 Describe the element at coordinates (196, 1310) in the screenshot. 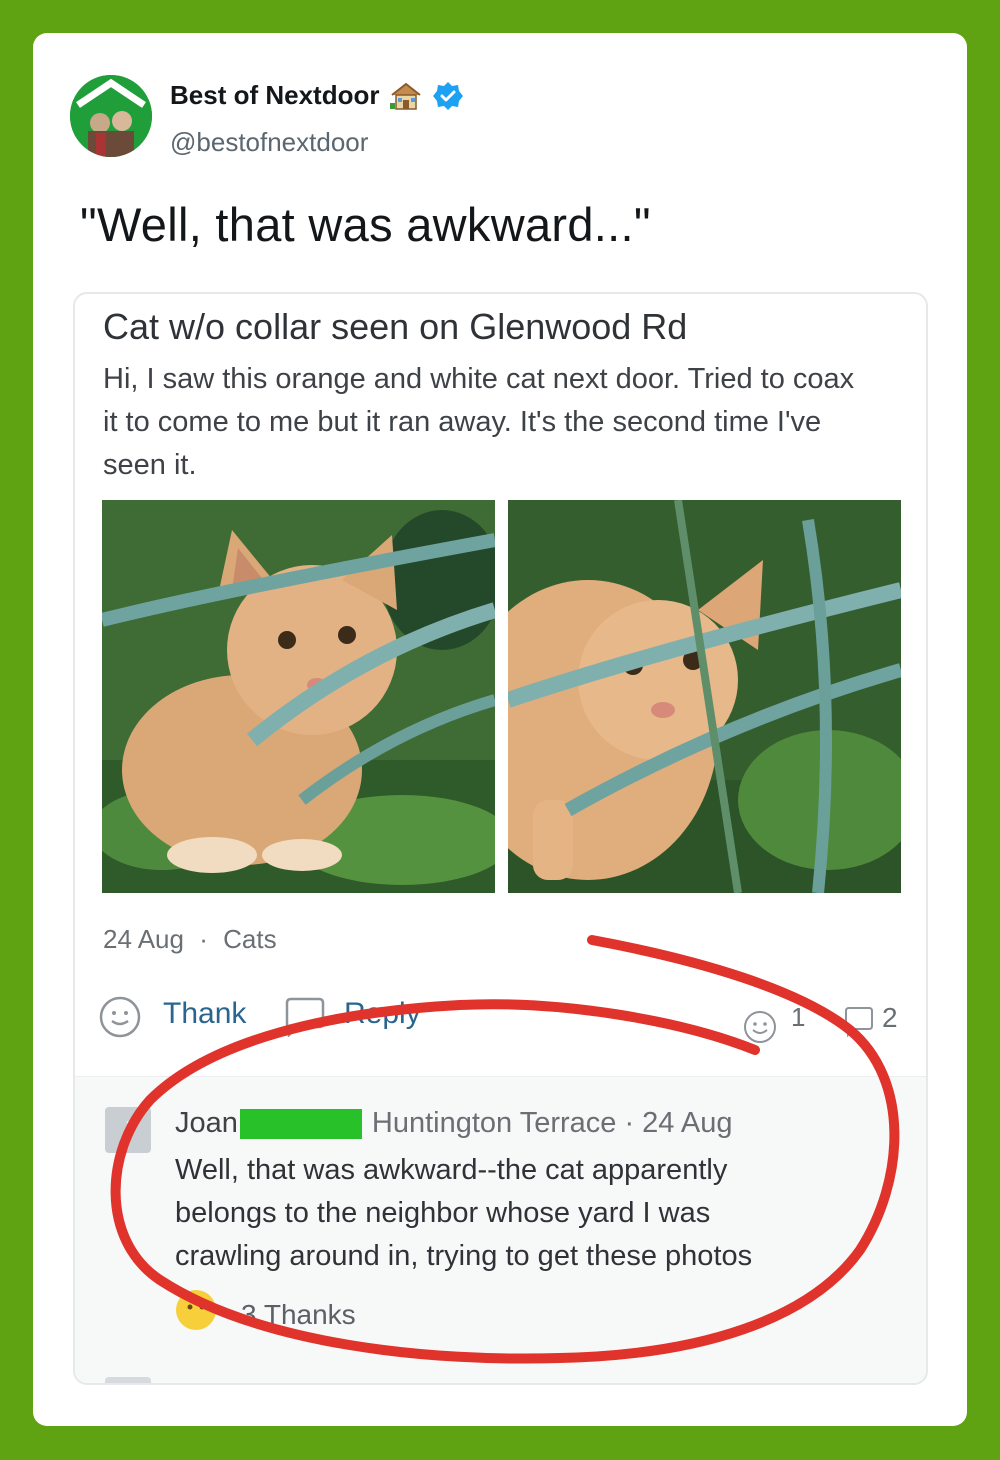

I see `smiley-emoji-icon` at that location.